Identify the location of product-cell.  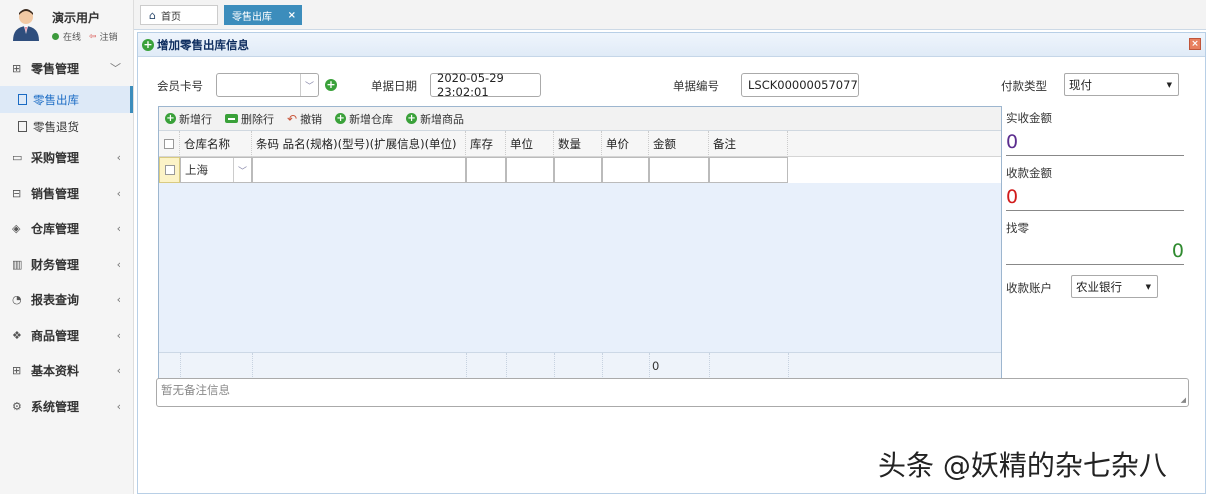
(359, 170).